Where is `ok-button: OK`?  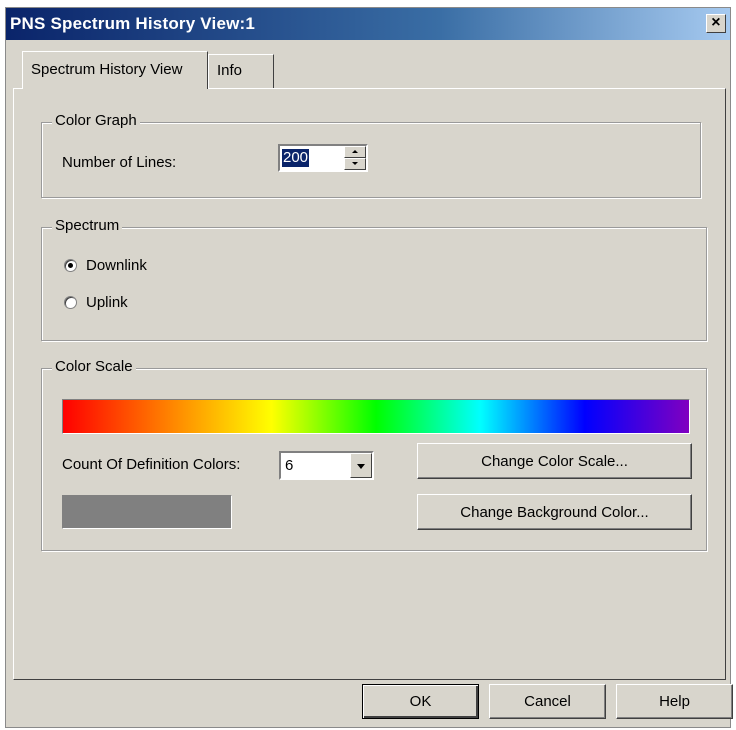
ok-button: OK is located at coordinates (420, 701).